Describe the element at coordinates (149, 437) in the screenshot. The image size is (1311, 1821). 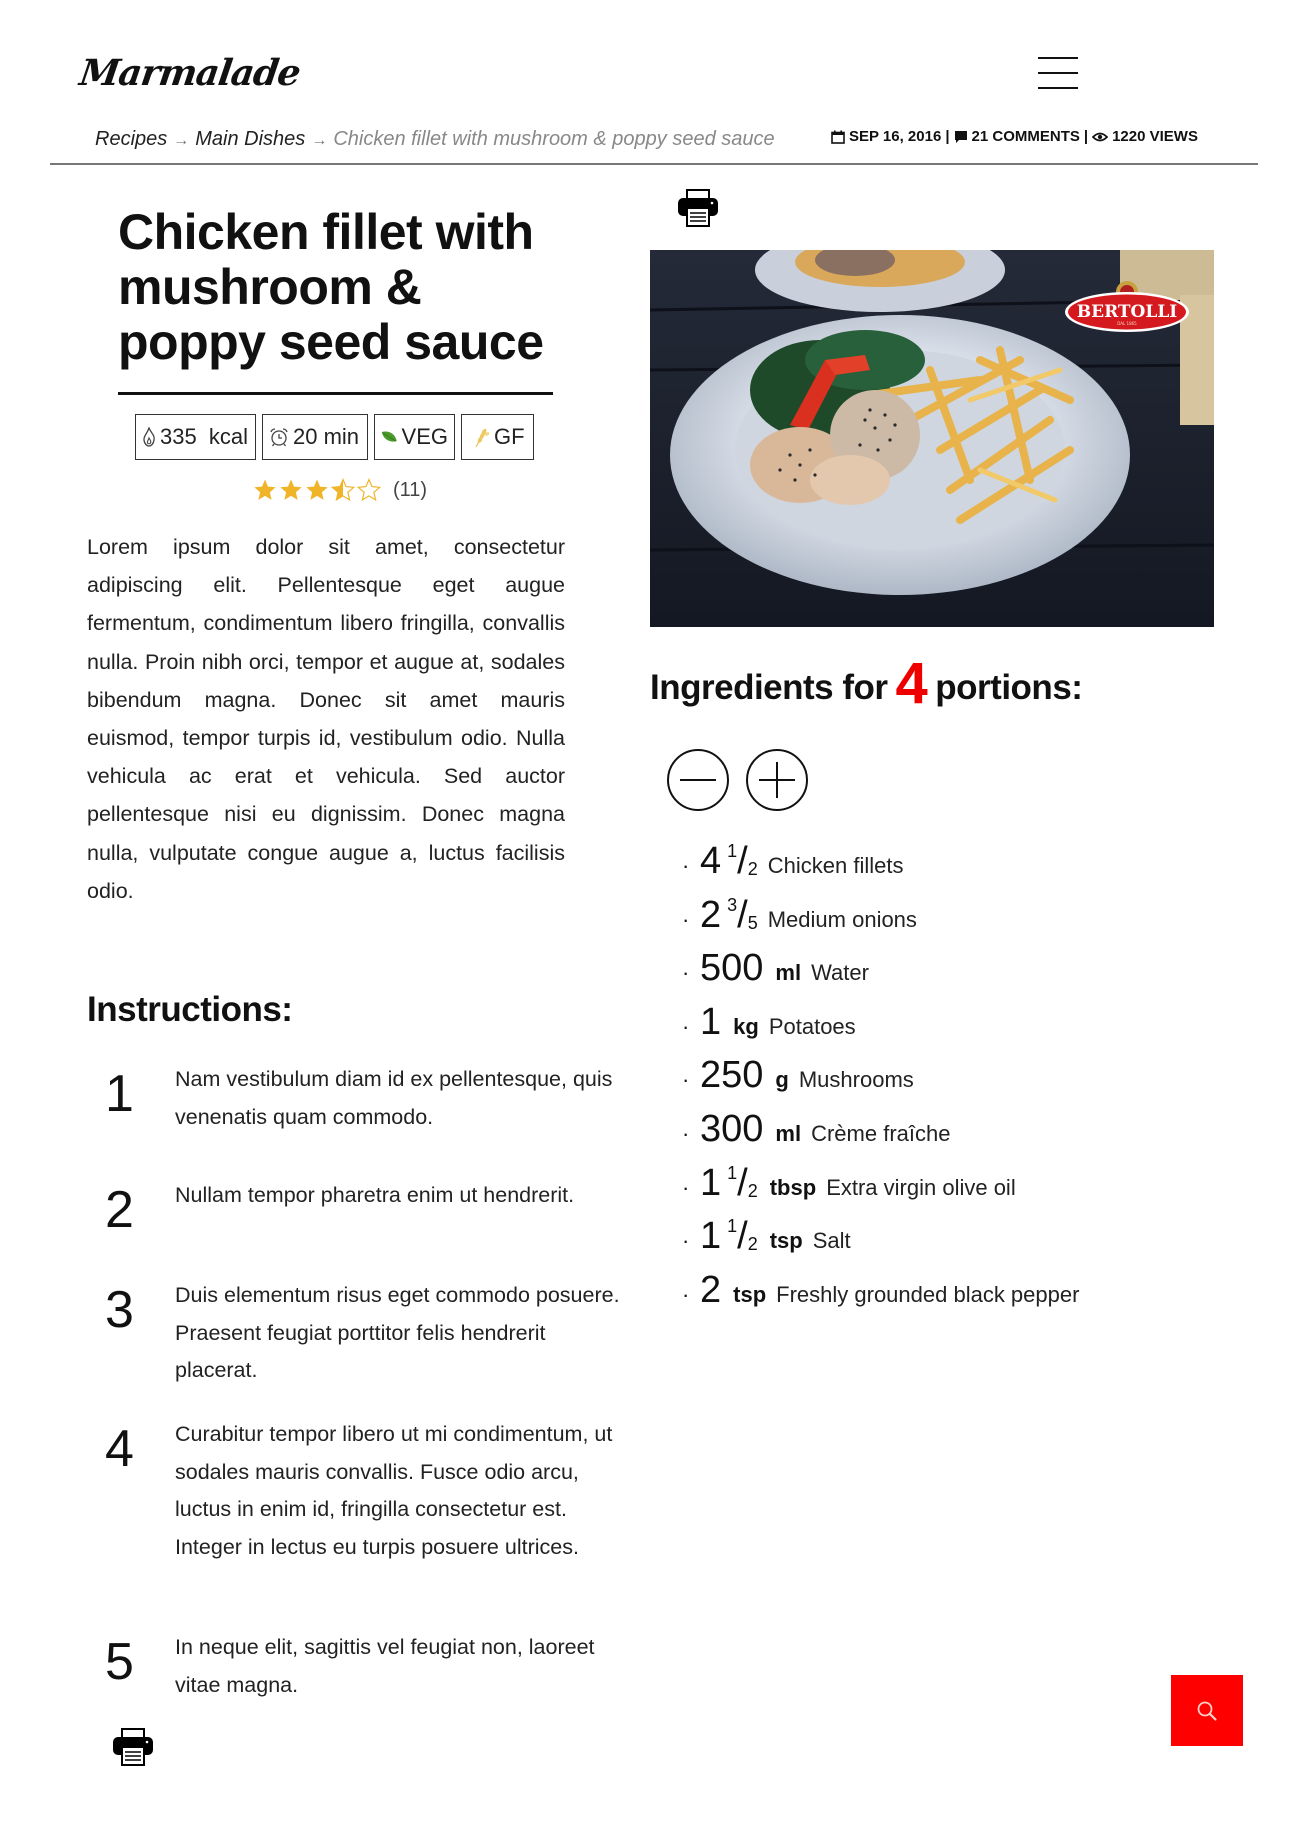
I see `flame-icon` at that location.